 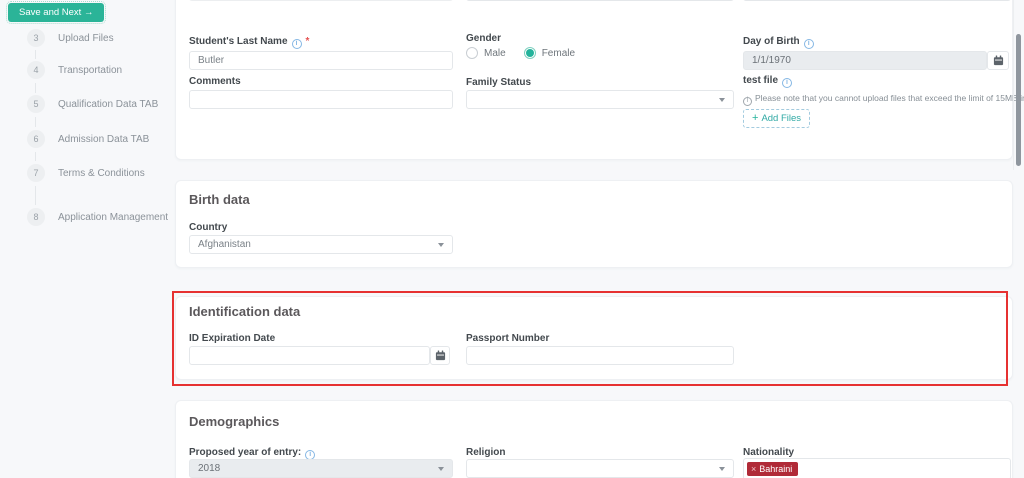 I want to click on add-files-label: Add Files, so click(x=781, y=118).